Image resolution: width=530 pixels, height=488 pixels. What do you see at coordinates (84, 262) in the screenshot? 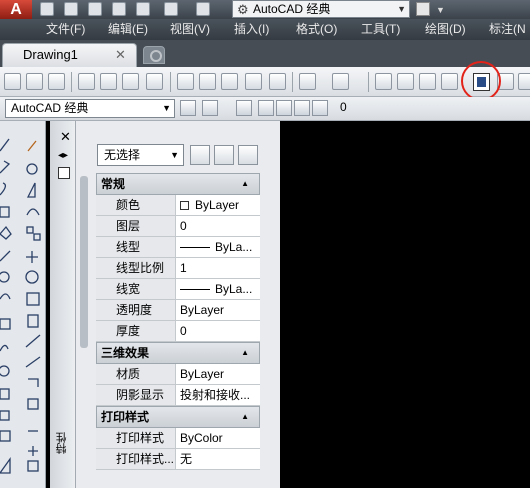
I see `palette-scrollbar` at bounding box center [84, 262].